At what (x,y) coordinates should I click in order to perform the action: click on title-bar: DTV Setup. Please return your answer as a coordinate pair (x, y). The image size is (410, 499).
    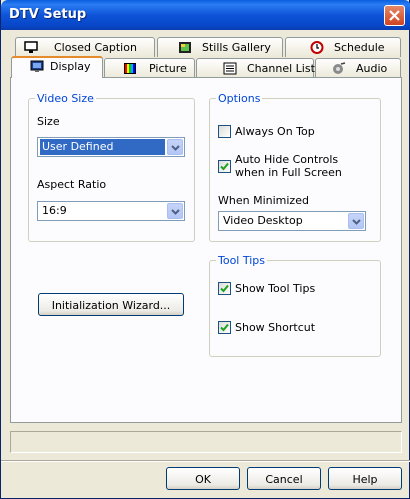
    Looking at the image, I should click on (205, 15).